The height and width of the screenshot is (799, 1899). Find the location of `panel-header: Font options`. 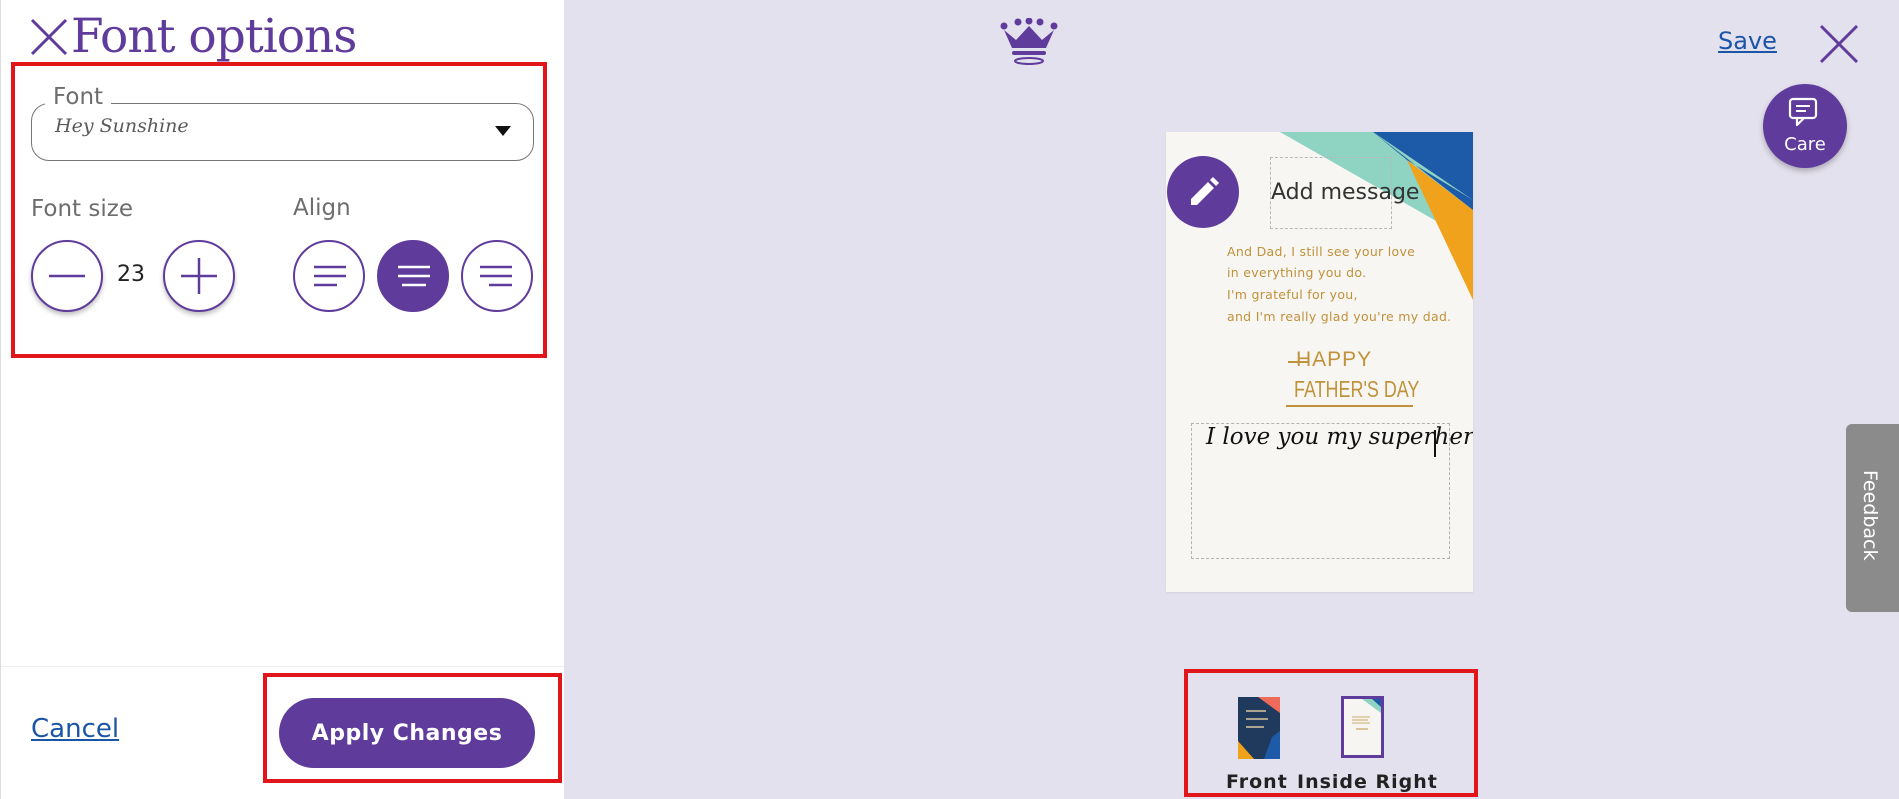

panel-header: Font options is located at coordinates (193, 37).